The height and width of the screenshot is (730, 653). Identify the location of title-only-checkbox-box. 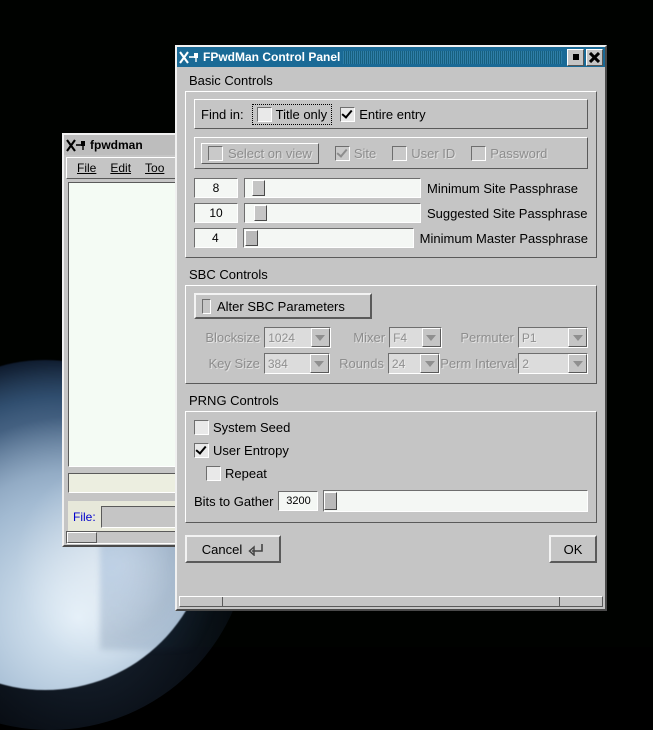
(264, 114).